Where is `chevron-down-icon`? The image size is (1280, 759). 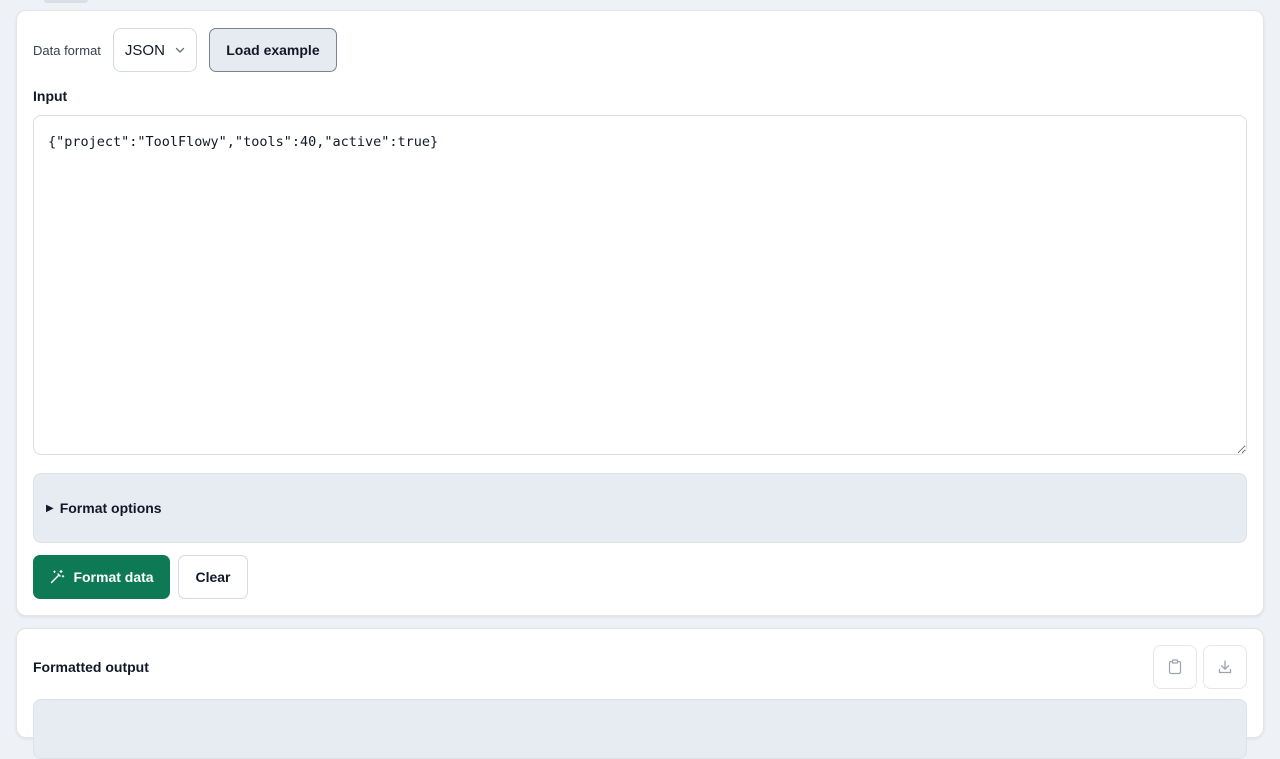
chevron-down-icon is located at coordinates (180, 50).